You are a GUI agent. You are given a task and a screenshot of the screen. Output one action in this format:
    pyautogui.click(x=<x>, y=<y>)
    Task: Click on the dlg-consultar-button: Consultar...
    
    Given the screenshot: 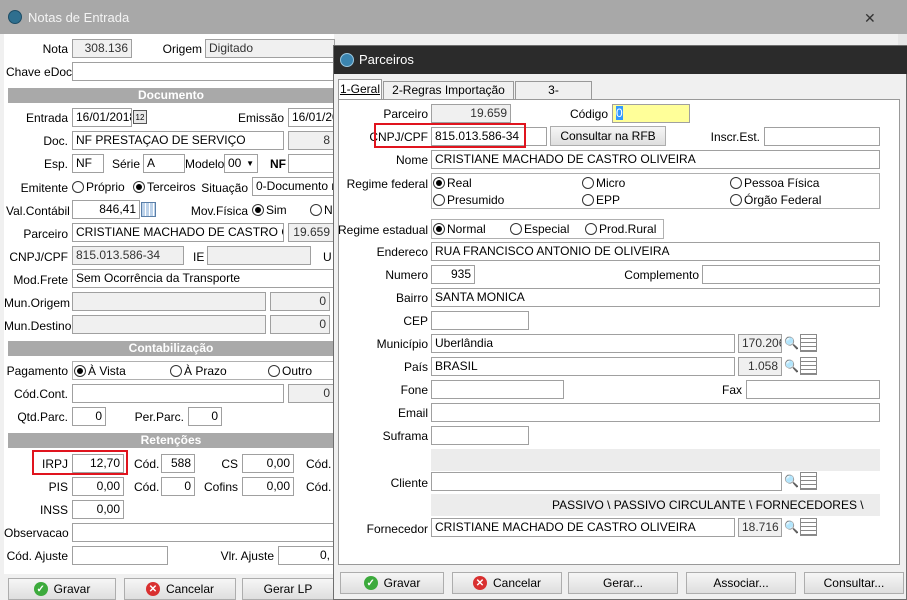 What is the action you would take?
    pyautogui.click(x=854, y=583)
    